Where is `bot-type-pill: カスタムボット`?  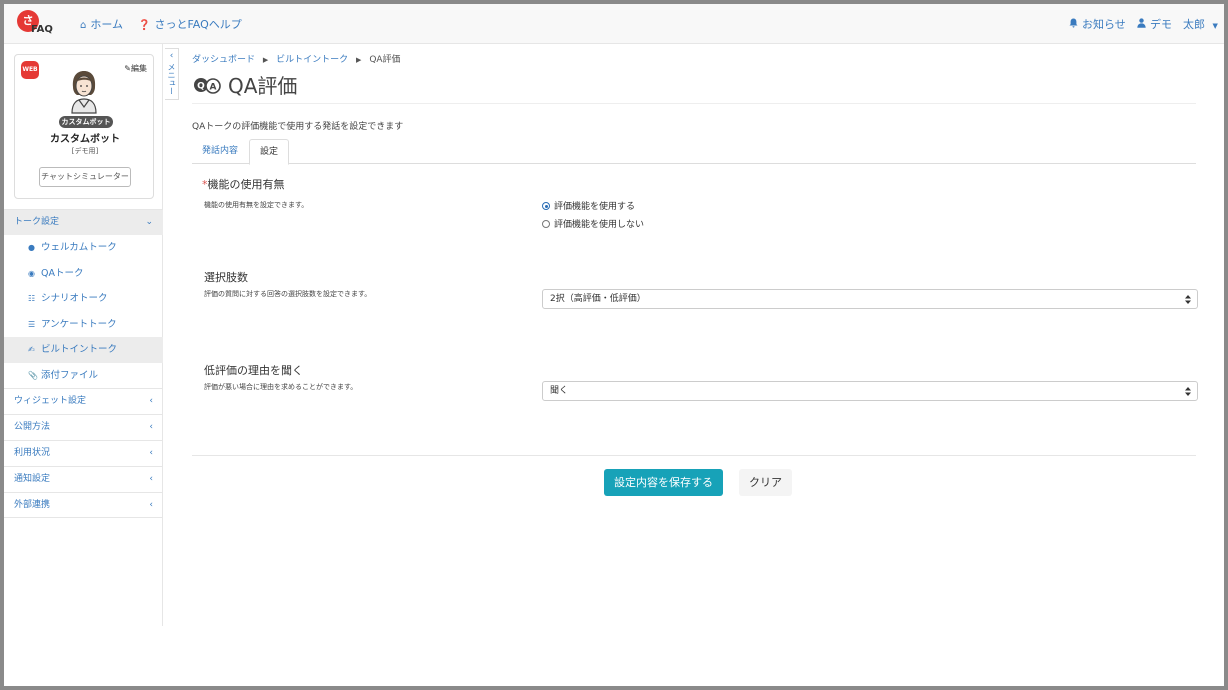 bot-type-pill: カスタムボット is located at coordinates (86, 122).